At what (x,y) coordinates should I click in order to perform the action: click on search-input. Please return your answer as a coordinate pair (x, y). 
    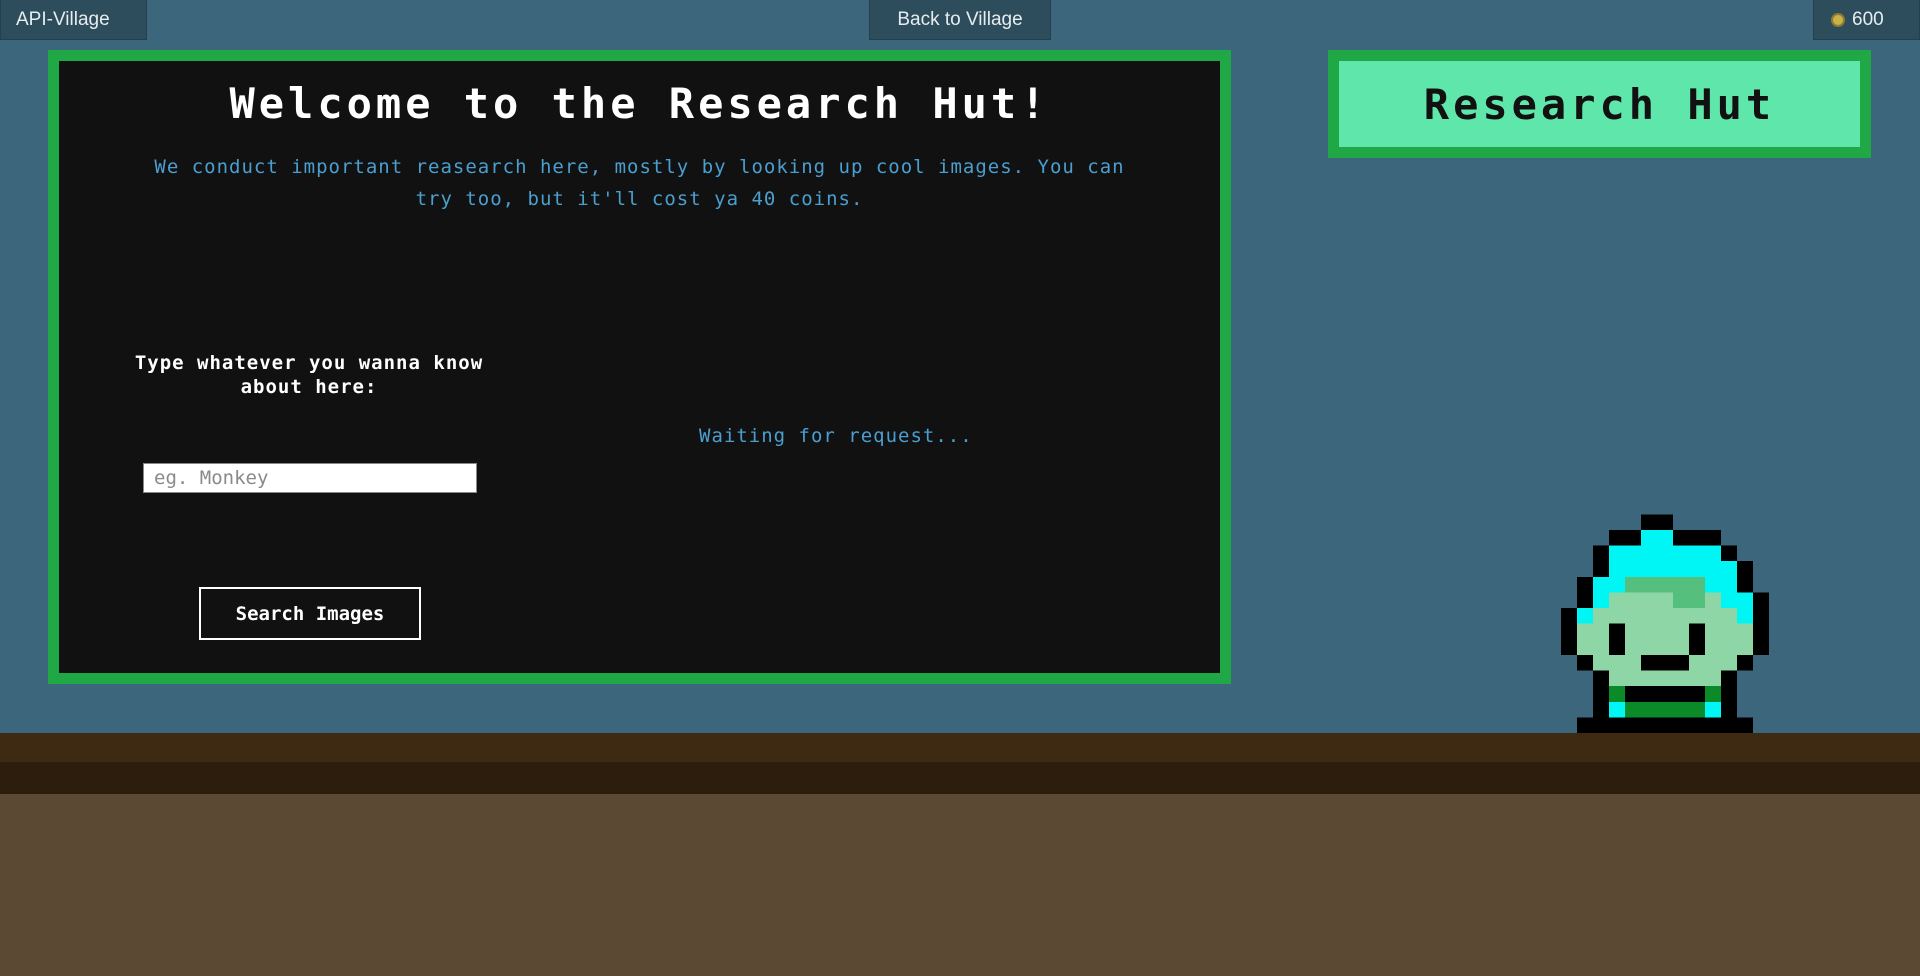
    Looking at the image, I should click on (310, 478).